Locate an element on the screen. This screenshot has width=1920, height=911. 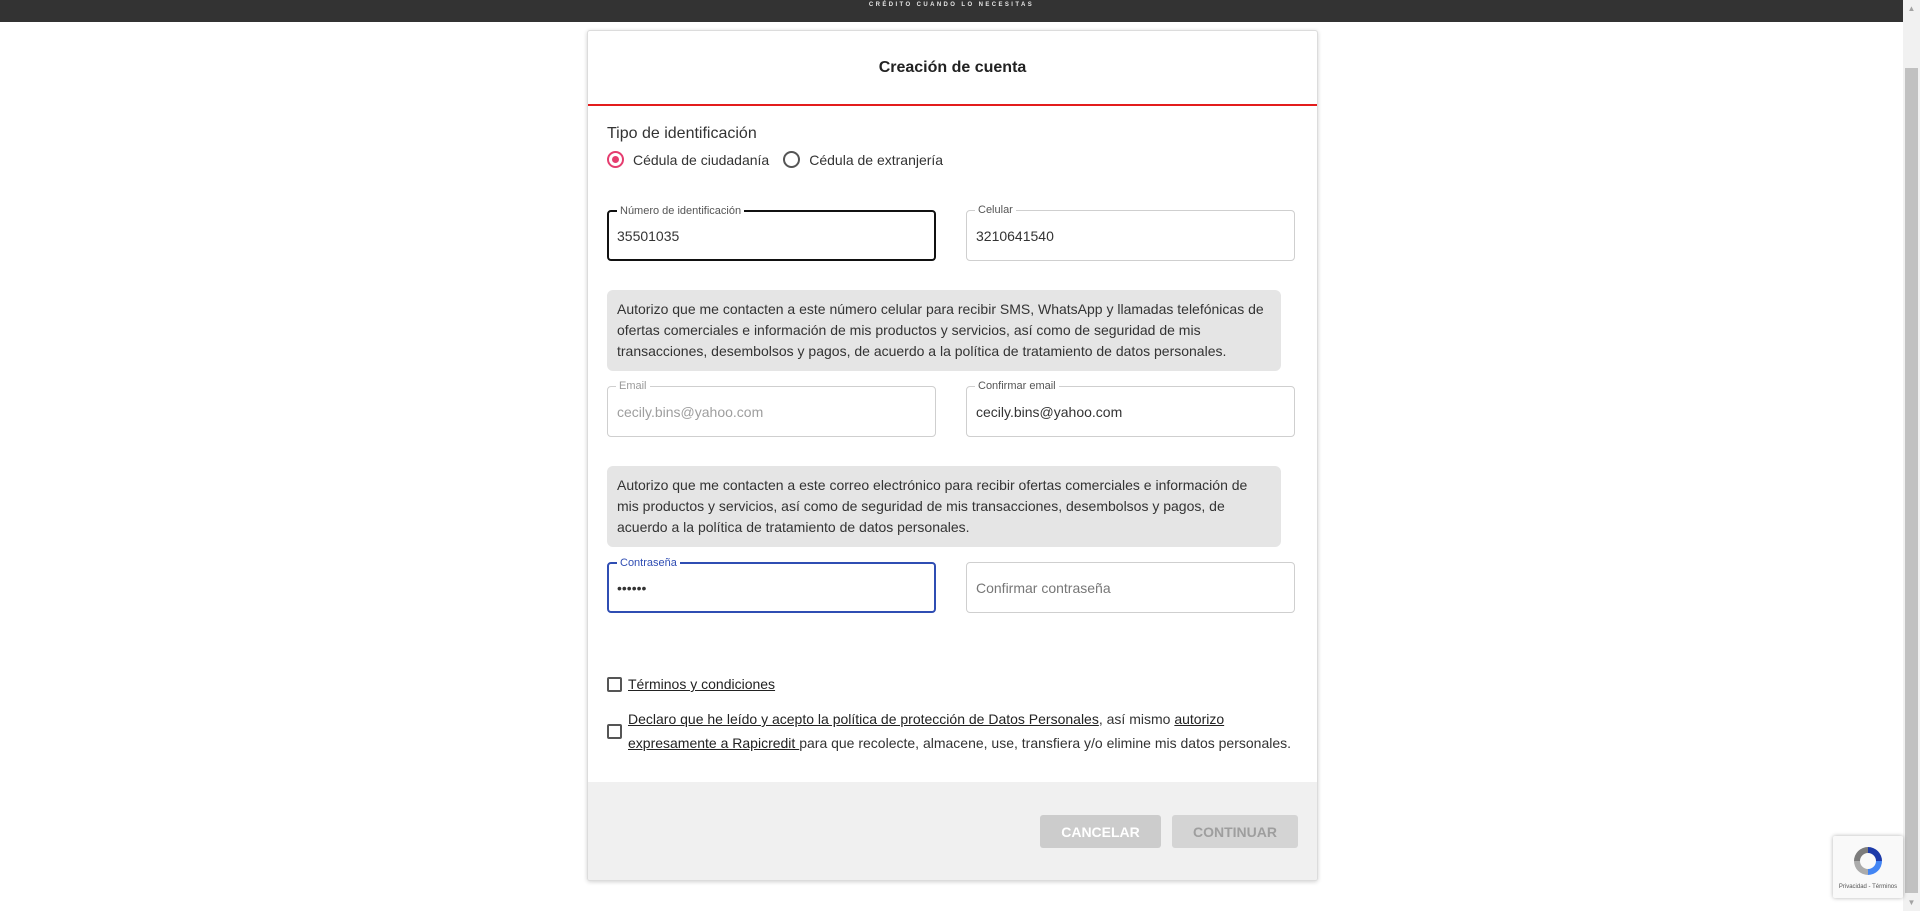
radio-cedula-ciudadania: Cédula de ciudadanía is located at coordinates (688, 159).